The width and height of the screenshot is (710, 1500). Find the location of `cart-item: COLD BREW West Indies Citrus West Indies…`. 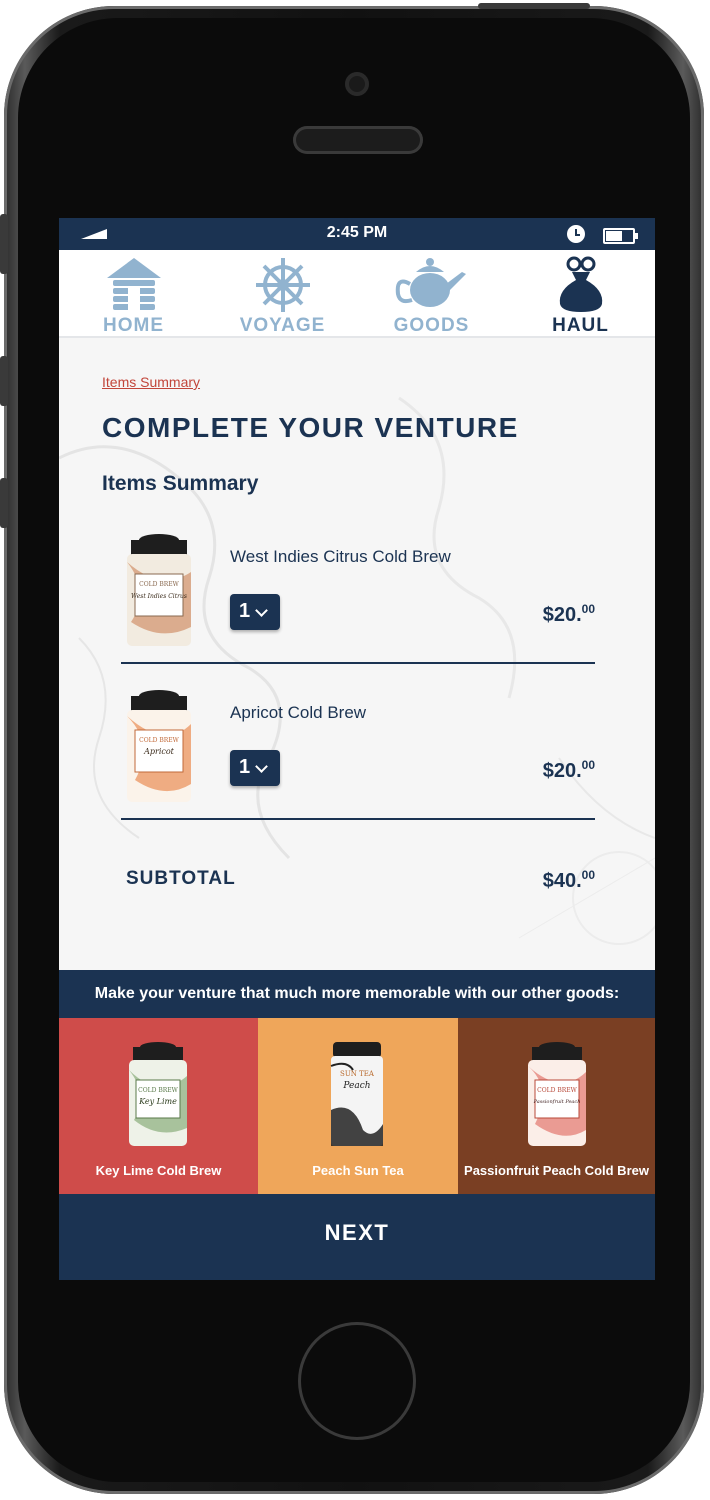

cart-item: COLD BREW West Indies Citrus West Indies… is located at coordinates (358, 607).